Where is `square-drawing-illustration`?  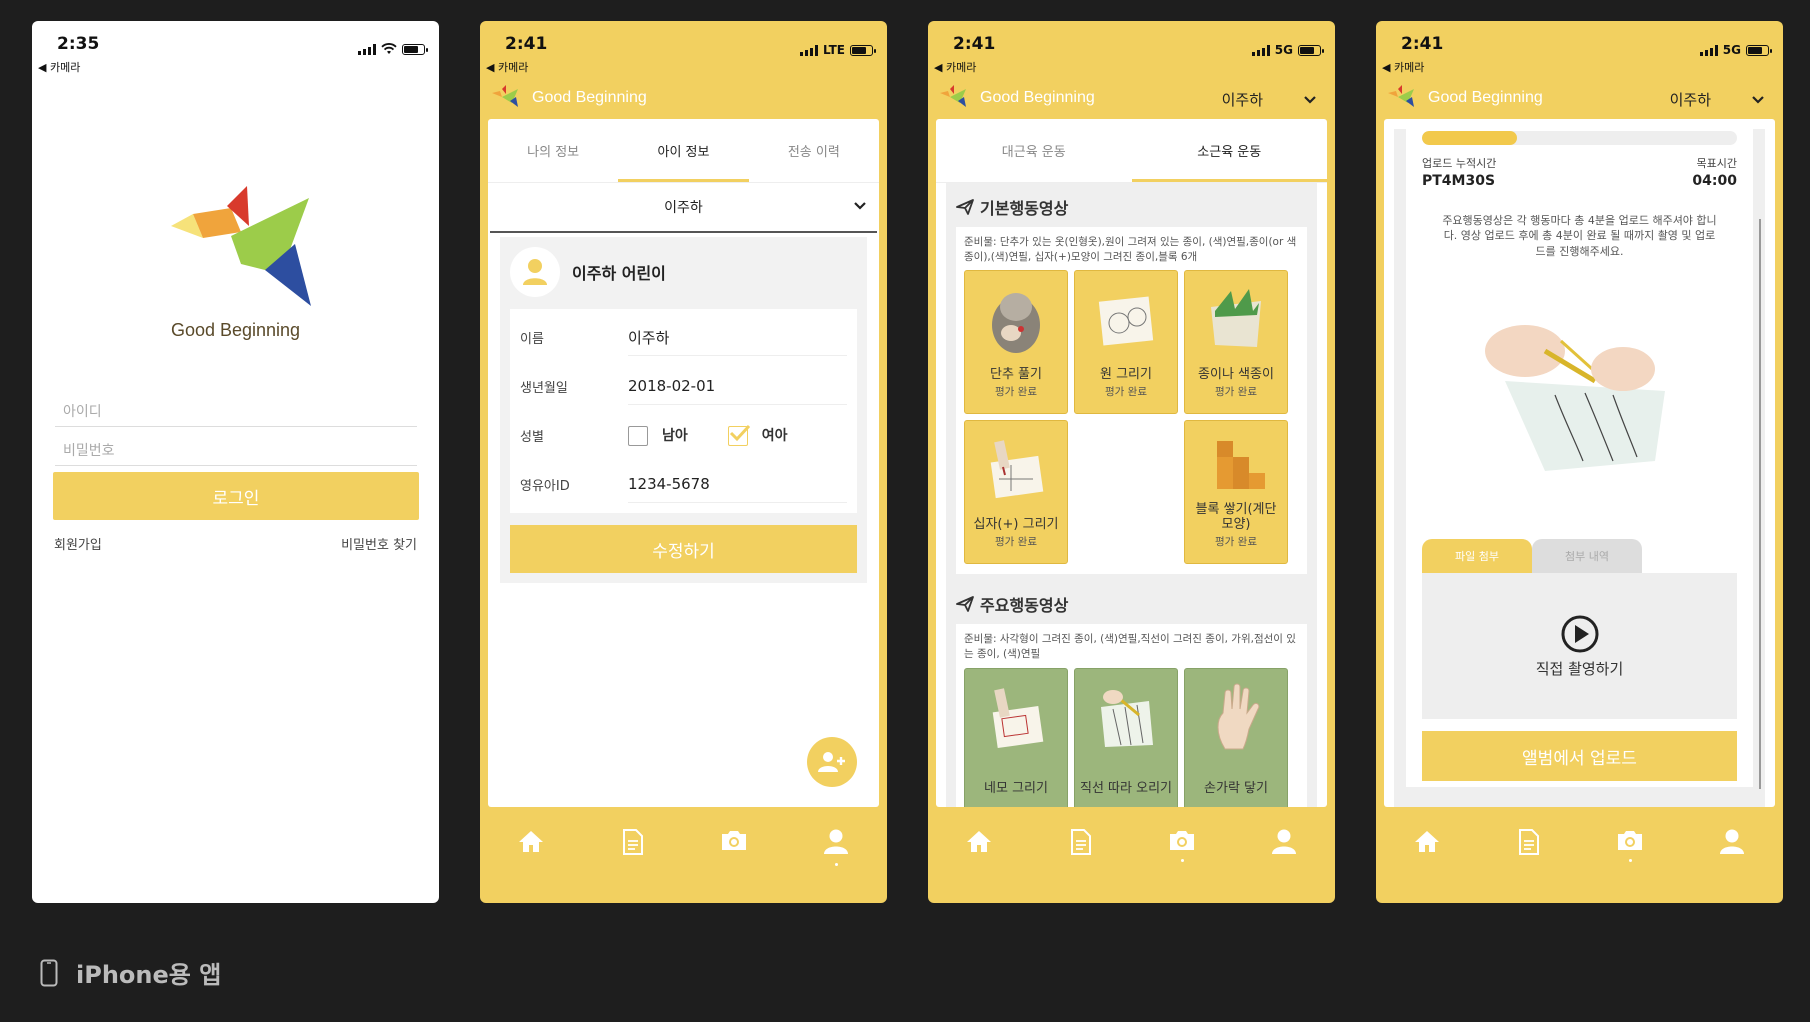
square-drawing-illustration is located at coordinates (1018, 718).